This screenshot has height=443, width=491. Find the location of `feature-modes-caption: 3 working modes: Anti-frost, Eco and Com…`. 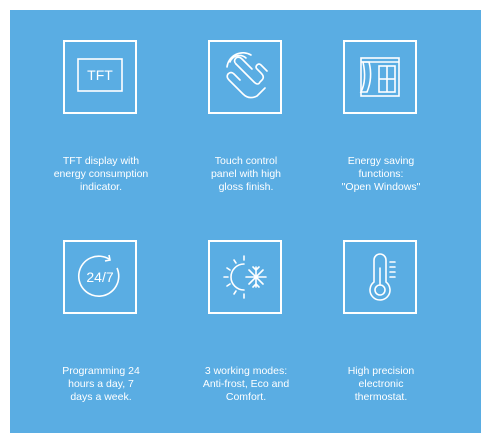

feature-modes-caption: 3 working modes: Anti-frost, Eco and Com… is located at coordinates (246, 384).